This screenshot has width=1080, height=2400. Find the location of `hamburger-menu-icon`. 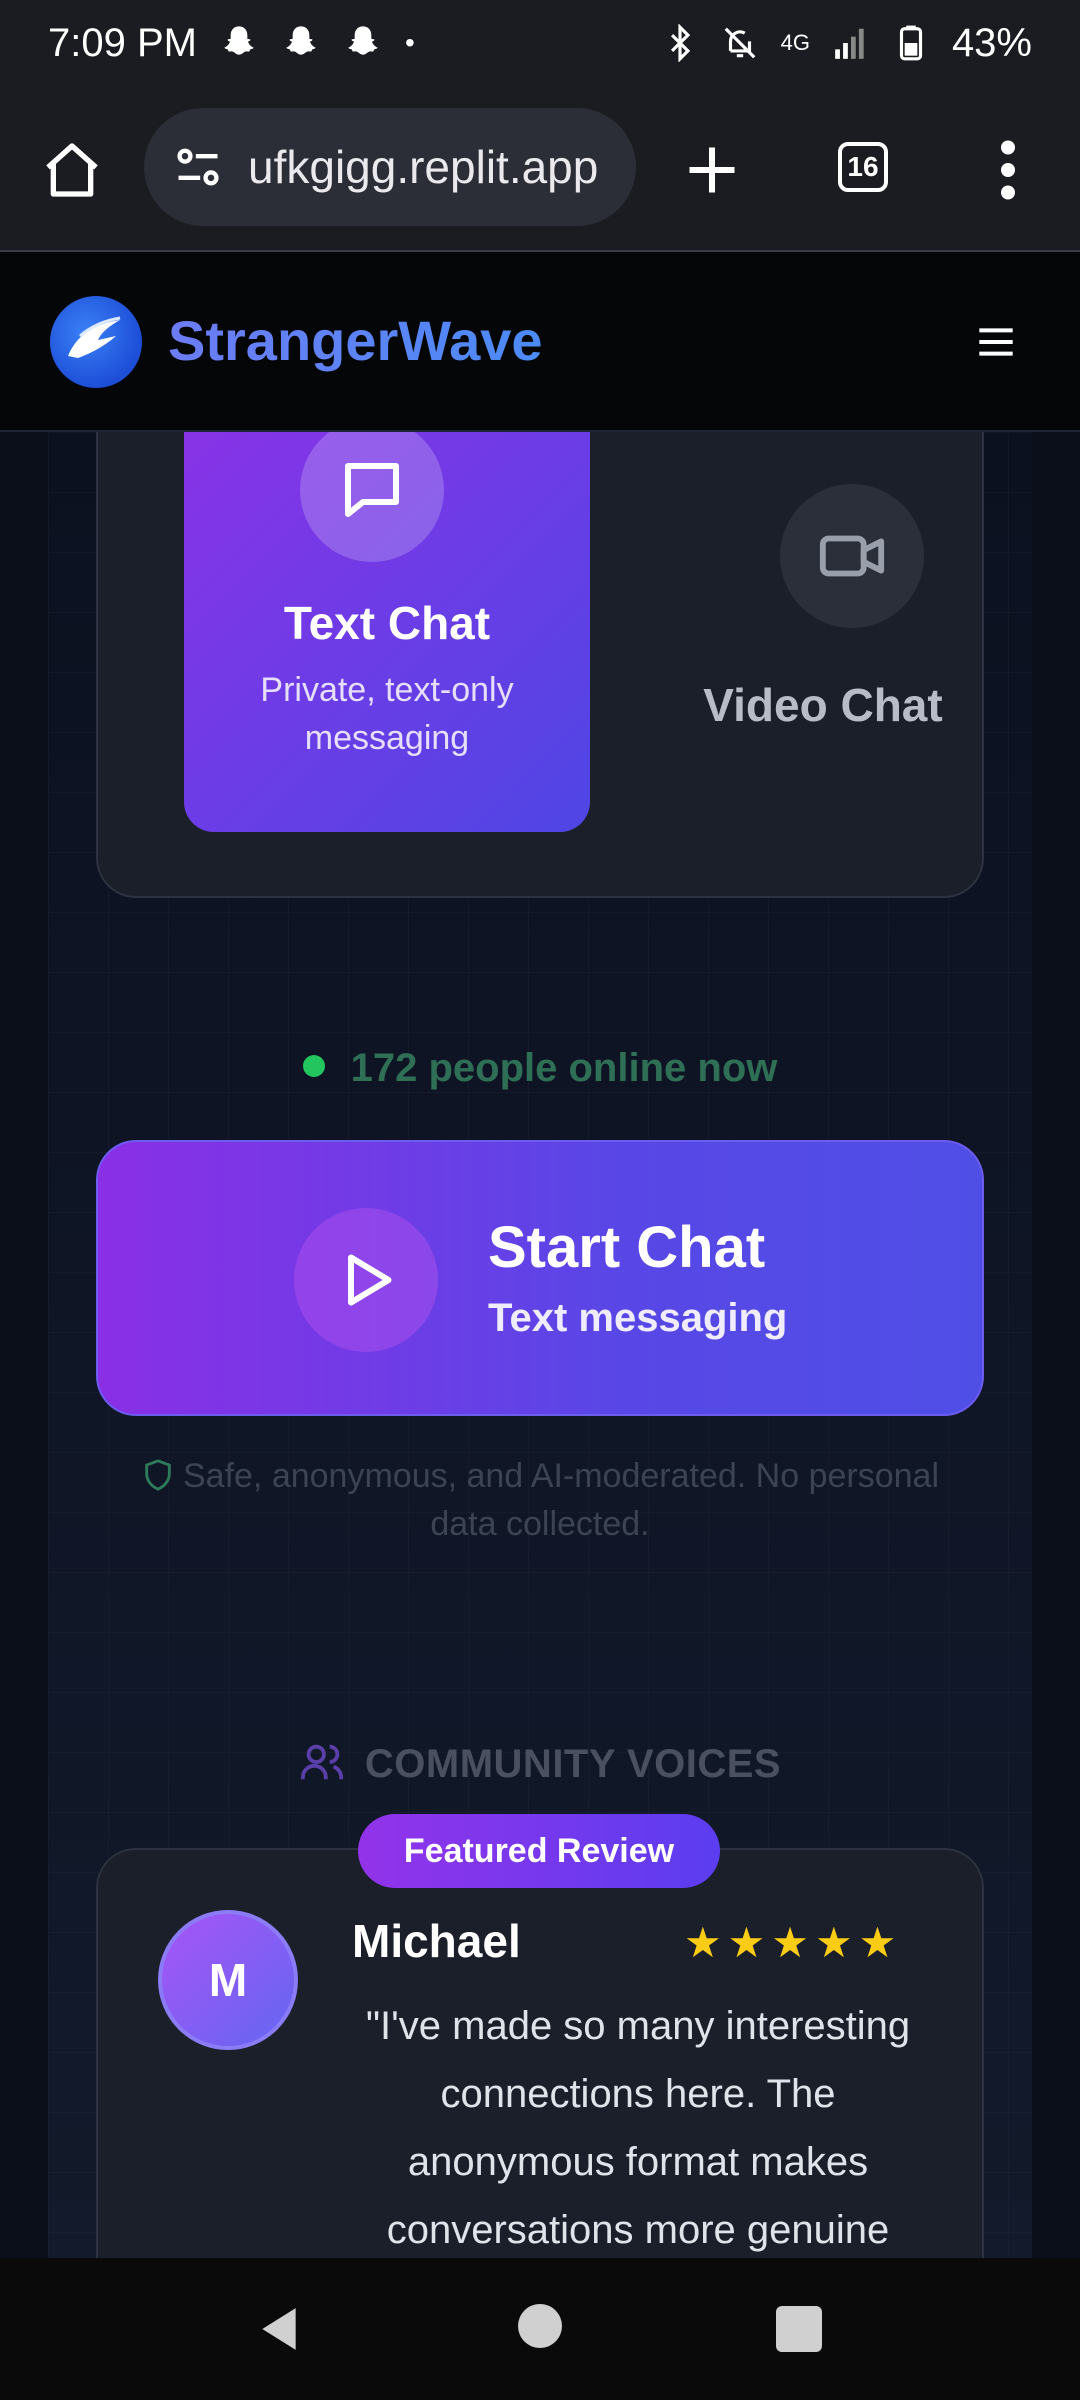

hamburger-menu-icon is located at coordinates (996, 342).